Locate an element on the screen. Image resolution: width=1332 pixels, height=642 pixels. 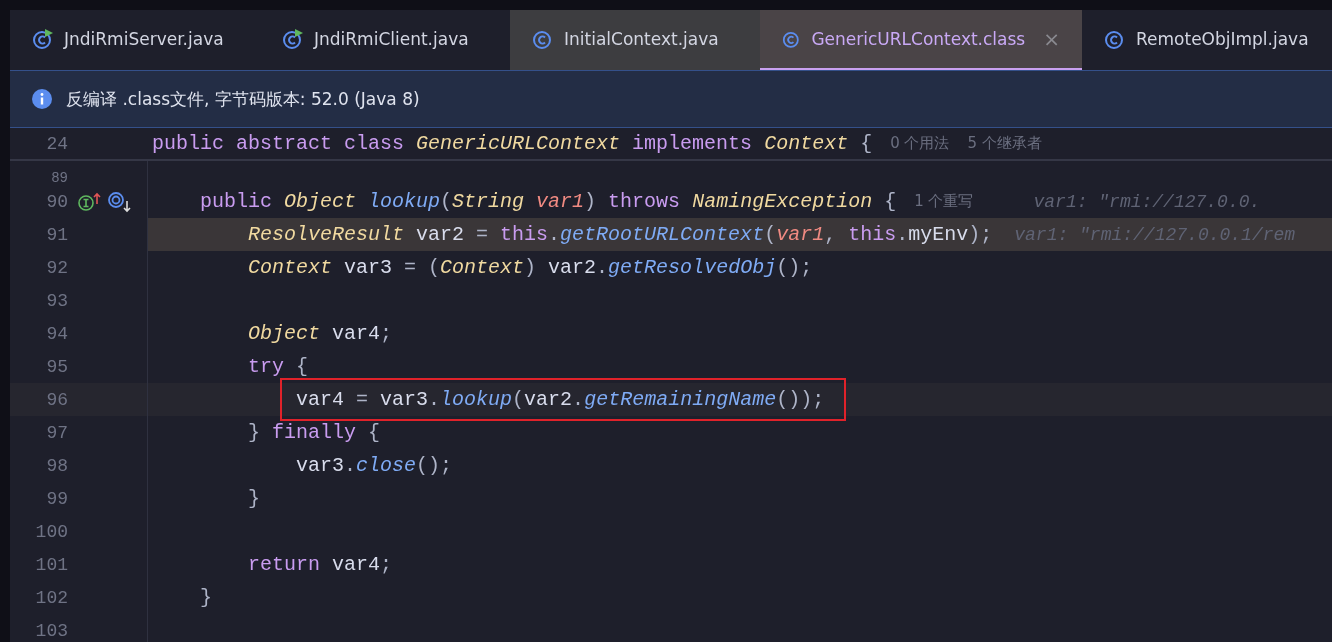
implements-up-arrow-icon is located at coordinates (90, 201).